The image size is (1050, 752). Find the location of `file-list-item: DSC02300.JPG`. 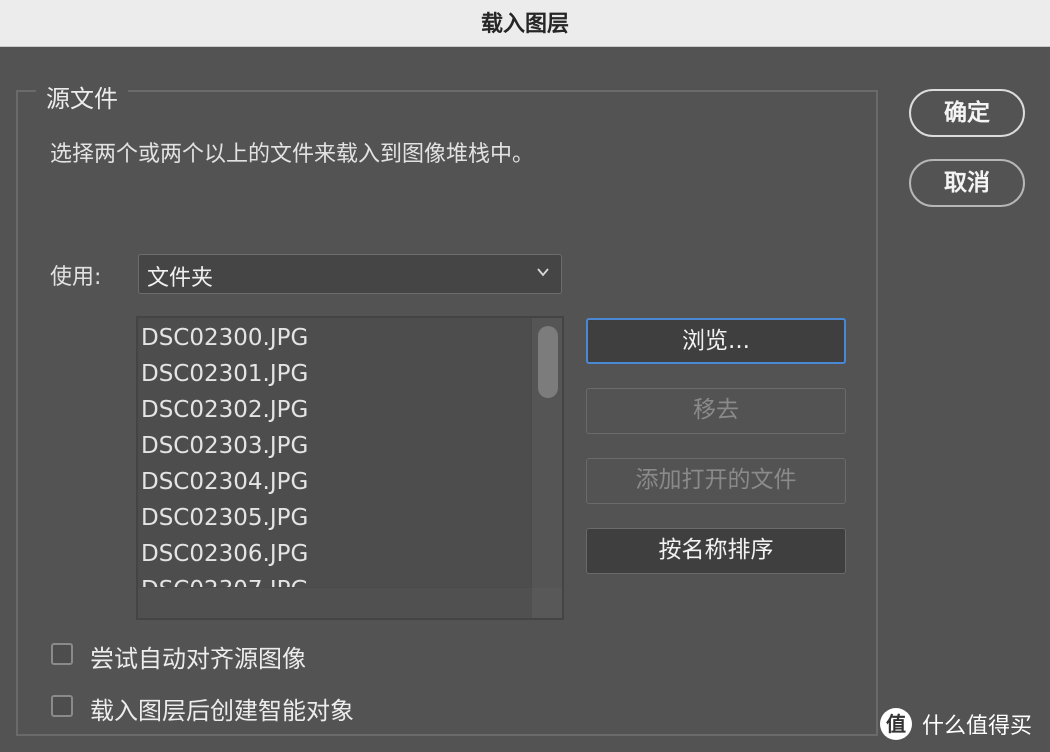

file-list-item: DSC02300.JPG is located at coordinates (336, 338).